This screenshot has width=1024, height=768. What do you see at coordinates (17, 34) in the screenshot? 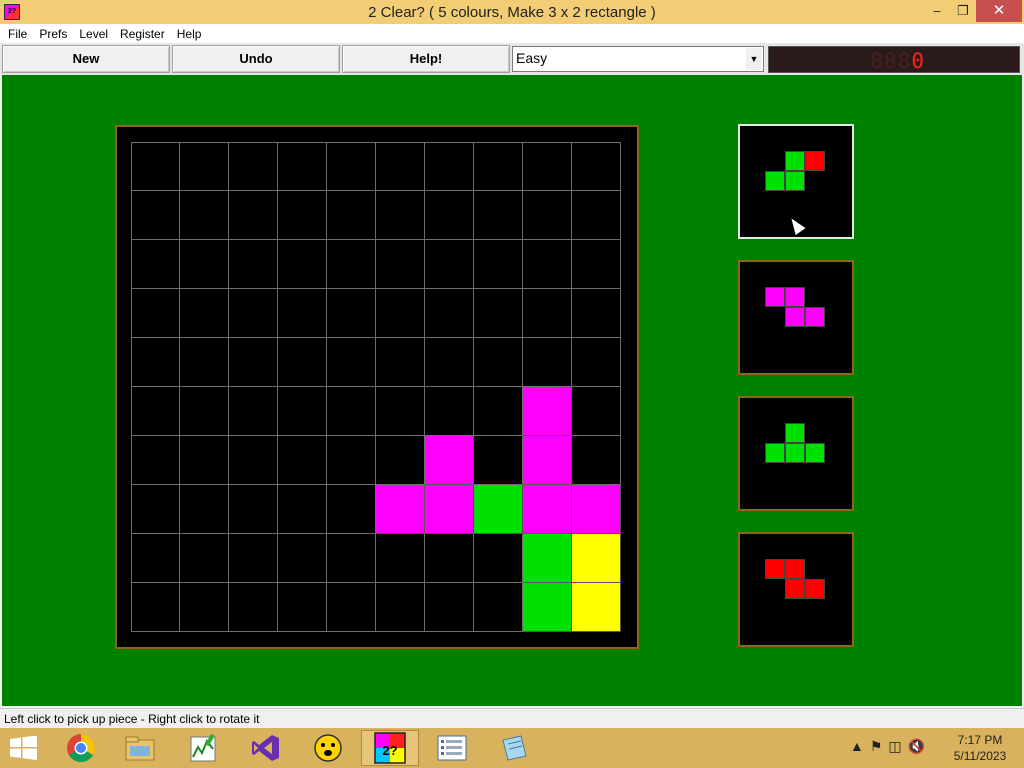
I see `menu-file: File` at bounding box center [17, 34].